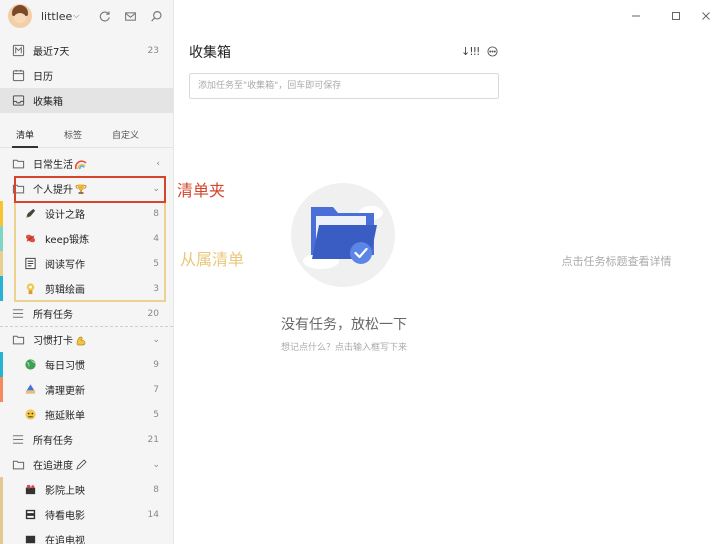  Describe the element at coordinates (86, 439) in the screenshot. I see `all-tasks-habits: 所有任务 21` at that location.